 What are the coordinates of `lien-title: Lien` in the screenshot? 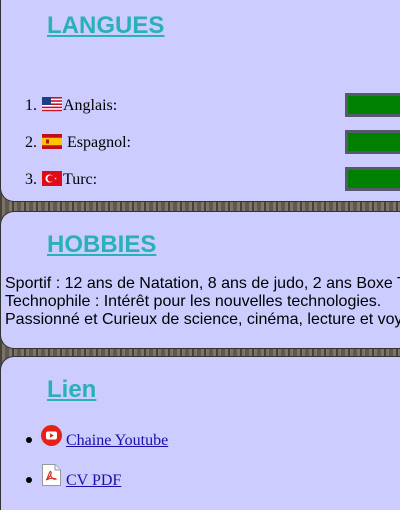 It's located at (72, 389).